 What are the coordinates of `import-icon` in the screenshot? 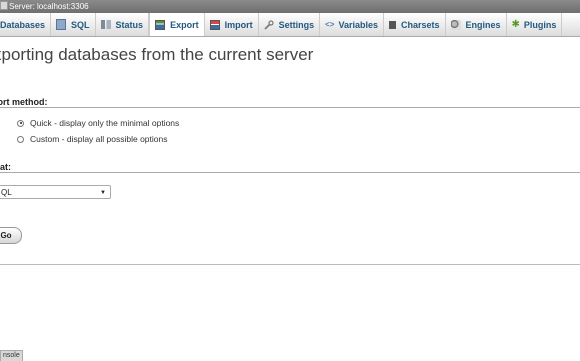 It's located at (214, 24).